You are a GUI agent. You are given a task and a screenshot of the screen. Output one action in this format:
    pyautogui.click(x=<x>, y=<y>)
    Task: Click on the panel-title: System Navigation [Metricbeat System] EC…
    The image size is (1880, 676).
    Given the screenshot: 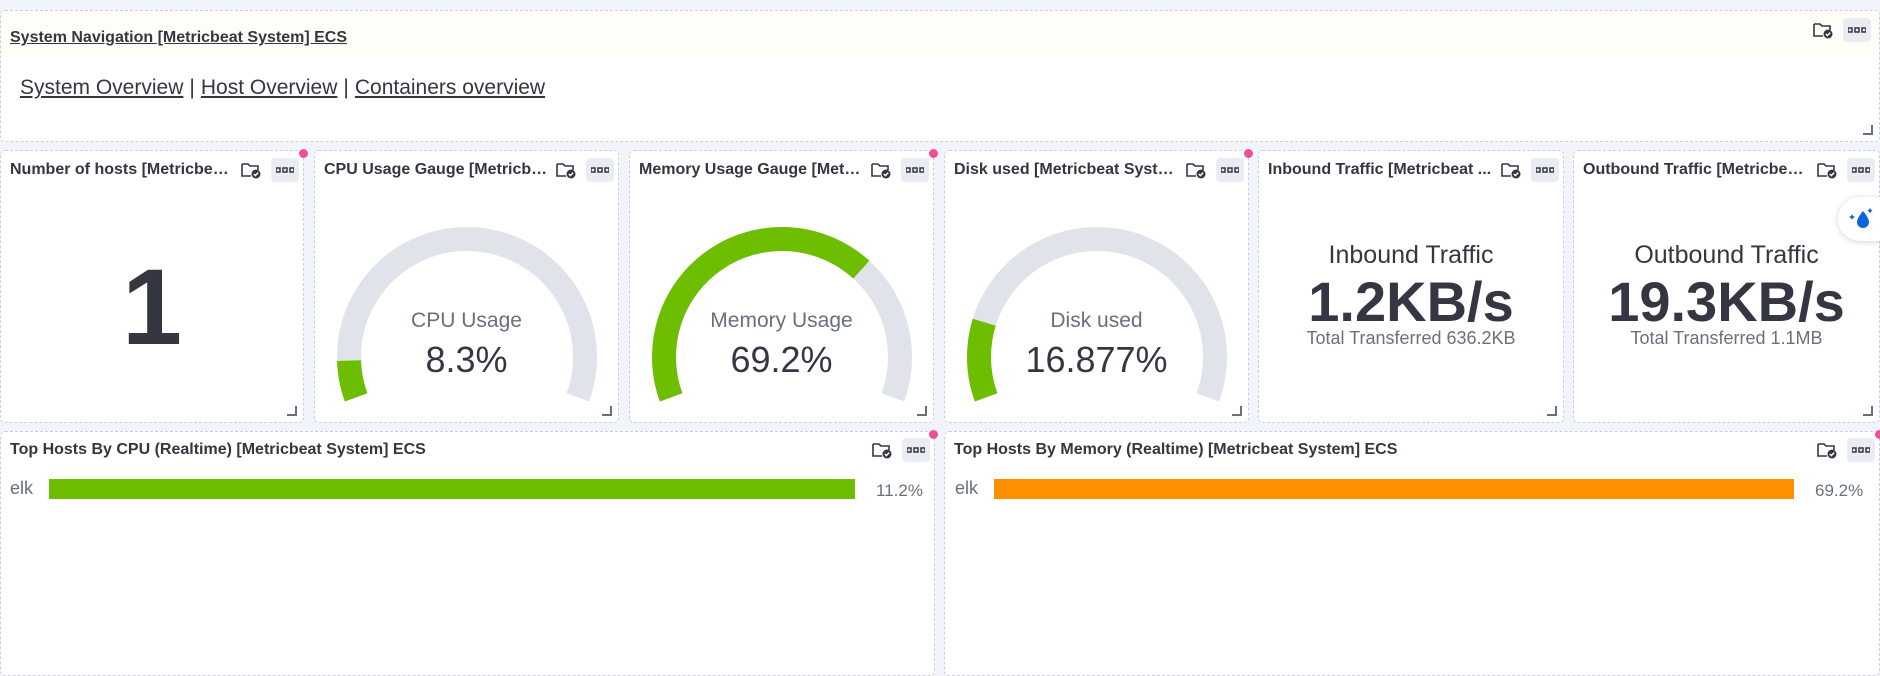 What is the action you would take?
    pyautogui.click(x=178, y=37)
    